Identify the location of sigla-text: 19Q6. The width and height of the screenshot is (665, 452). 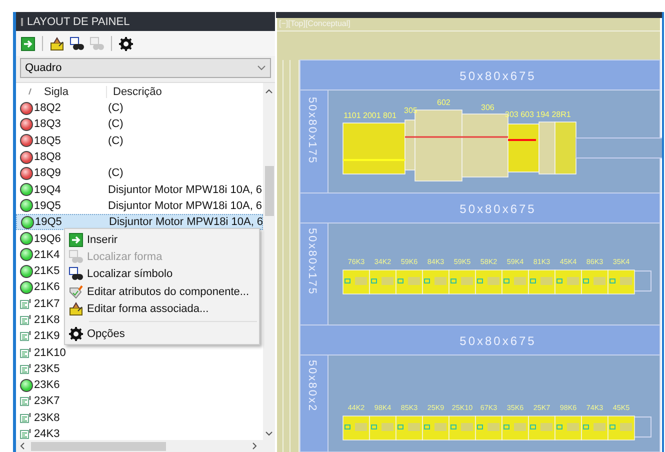
(47, 238).